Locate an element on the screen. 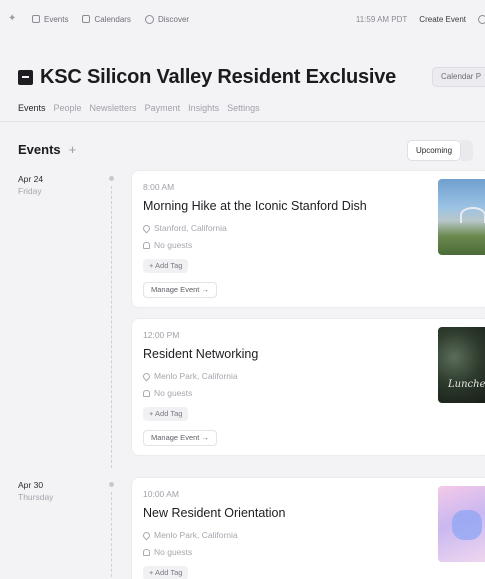 This screenshot has width=485, height=579. page-title: KSC Silicon Valley Resident Exclusive is located at coordinates (218, 76).